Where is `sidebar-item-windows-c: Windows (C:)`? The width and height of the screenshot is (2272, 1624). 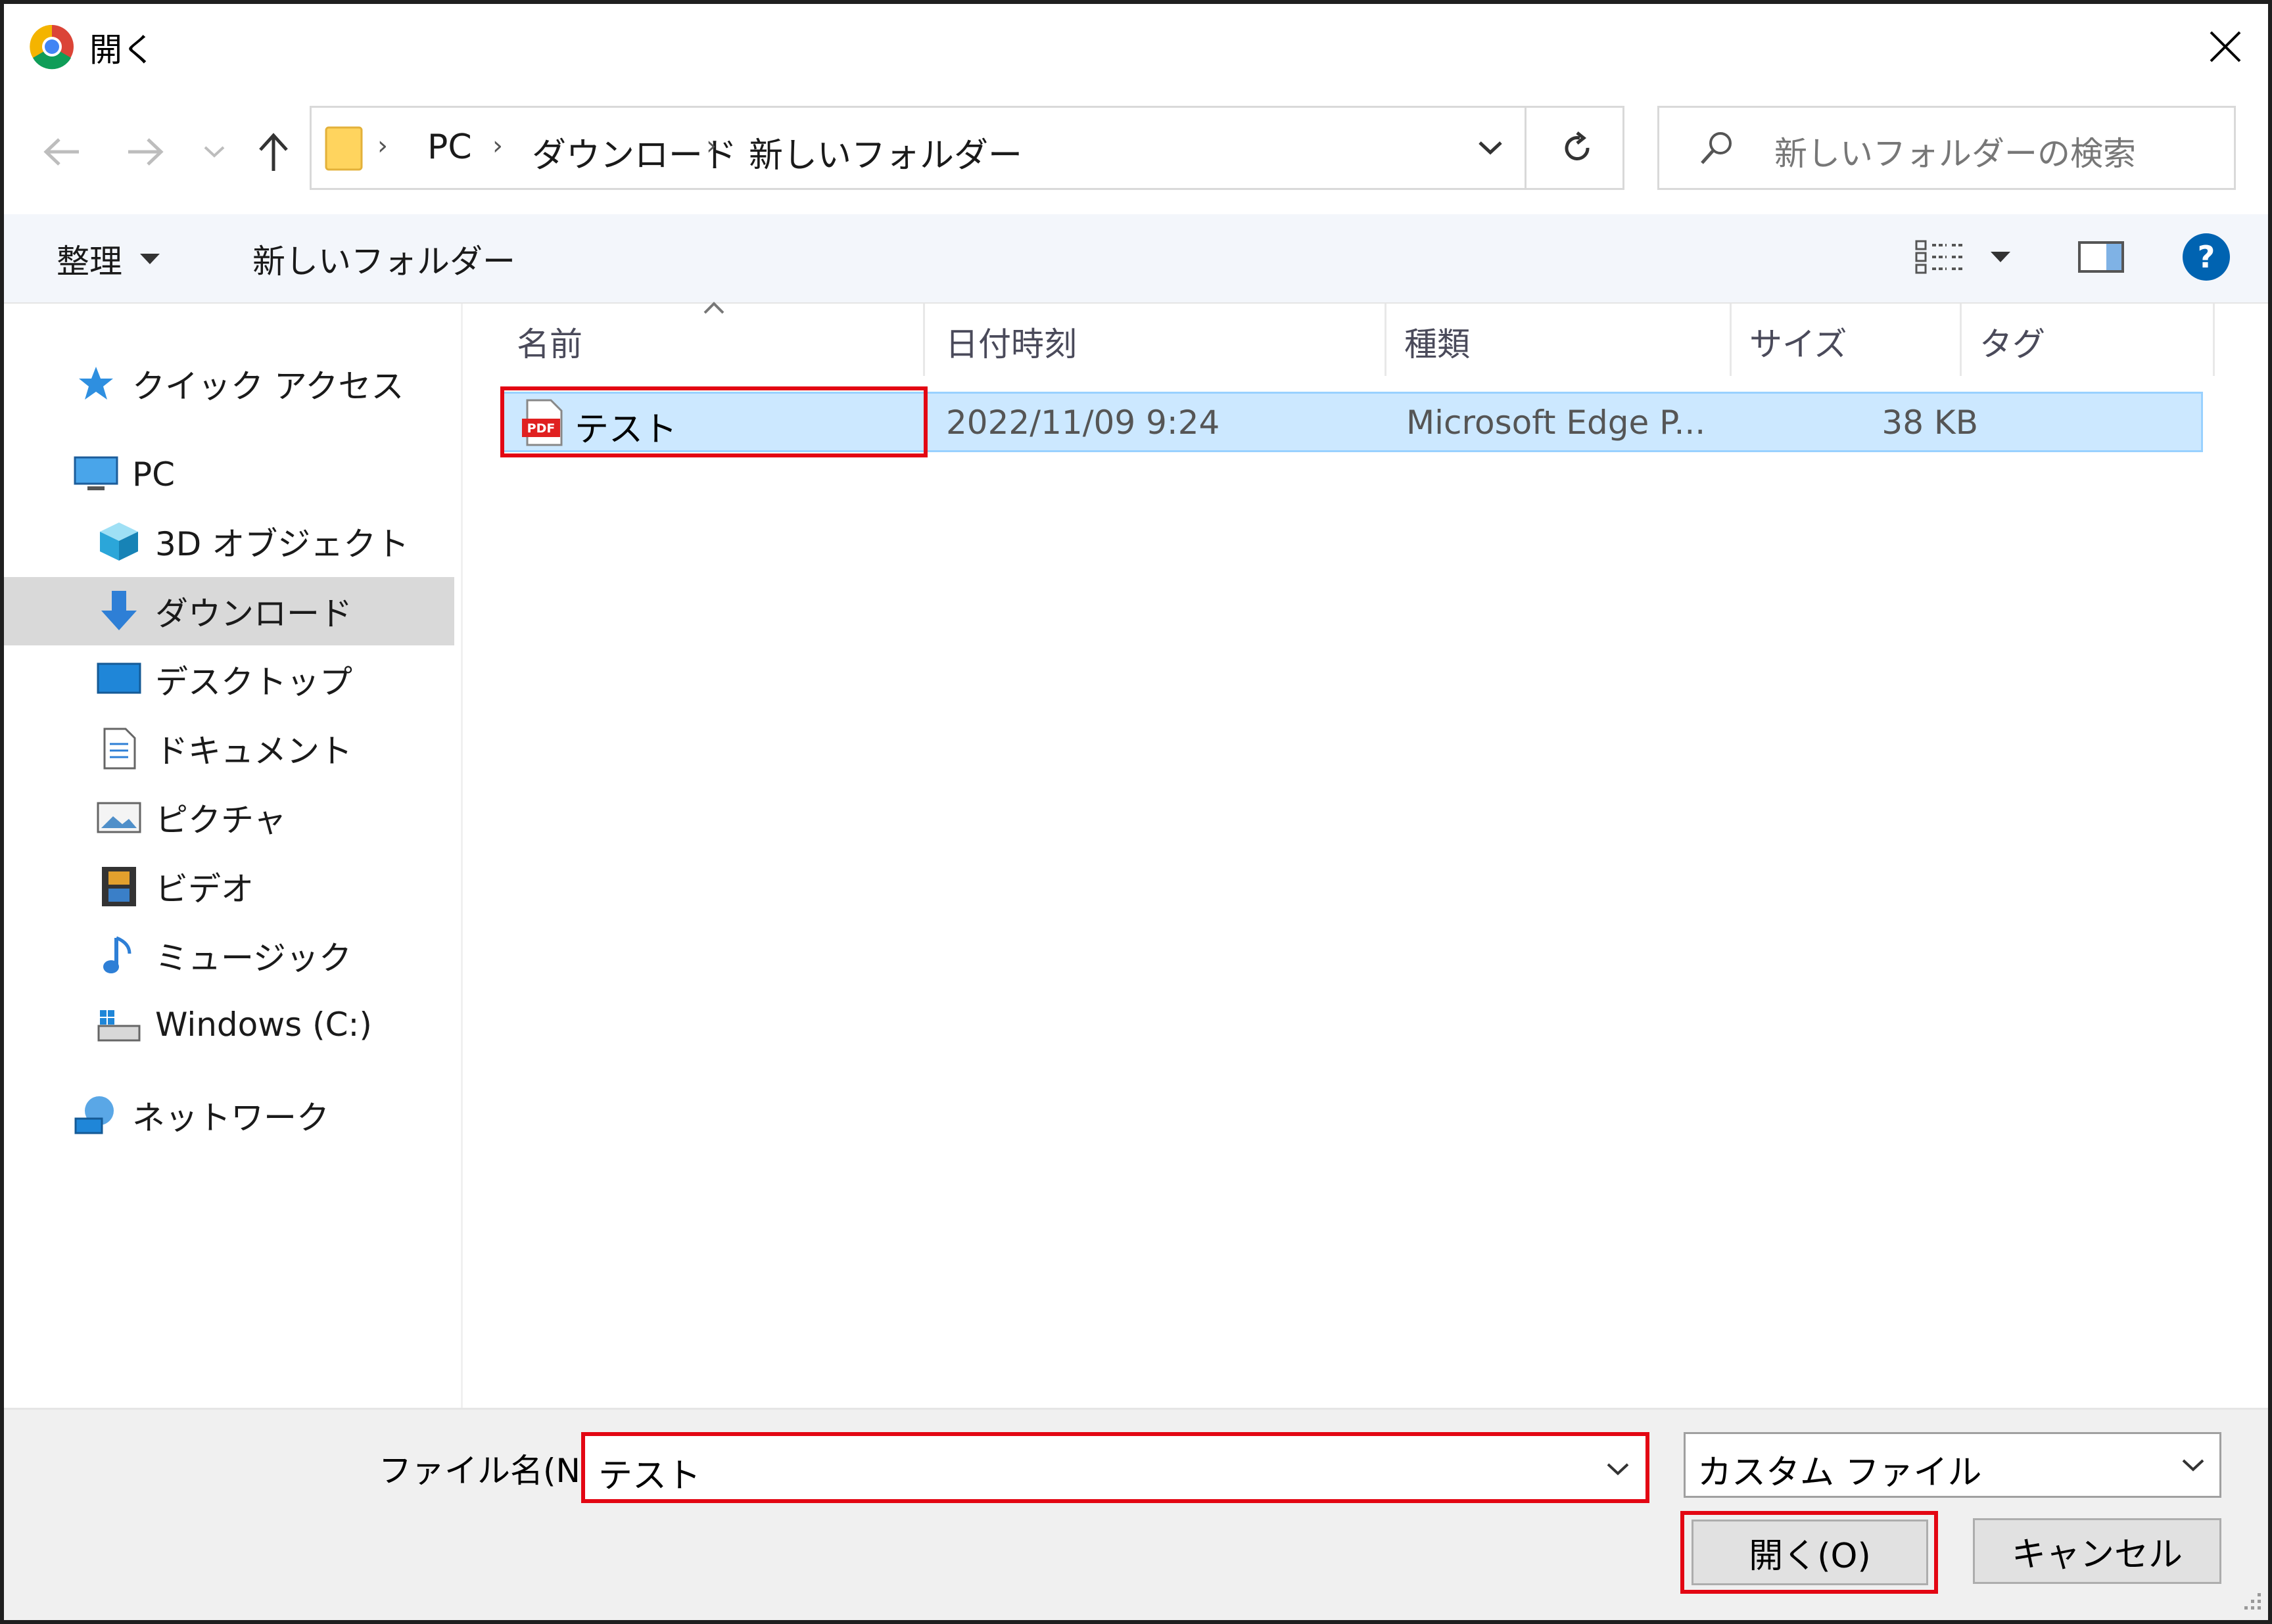
sidebar-item-windows-c: Windows (C:) is located at coordinates (234, 1025).